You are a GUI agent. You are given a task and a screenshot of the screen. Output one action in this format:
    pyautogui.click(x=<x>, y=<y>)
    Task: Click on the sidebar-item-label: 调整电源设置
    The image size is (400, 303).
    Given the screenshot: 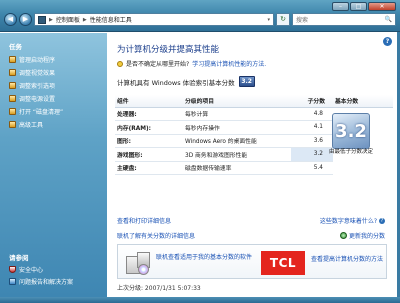 What is the action you would take?
    pyautogui.click(x=37, y=99)
    